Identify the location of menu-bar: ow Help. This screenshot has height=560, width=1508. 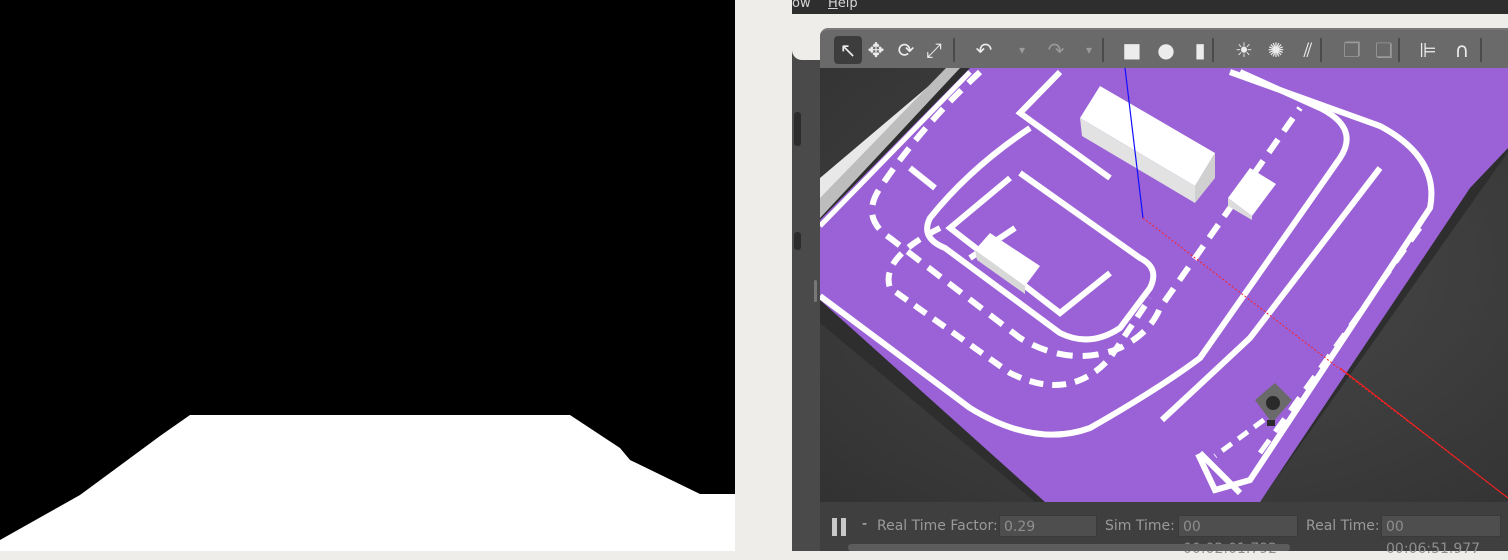
(1150, 7).